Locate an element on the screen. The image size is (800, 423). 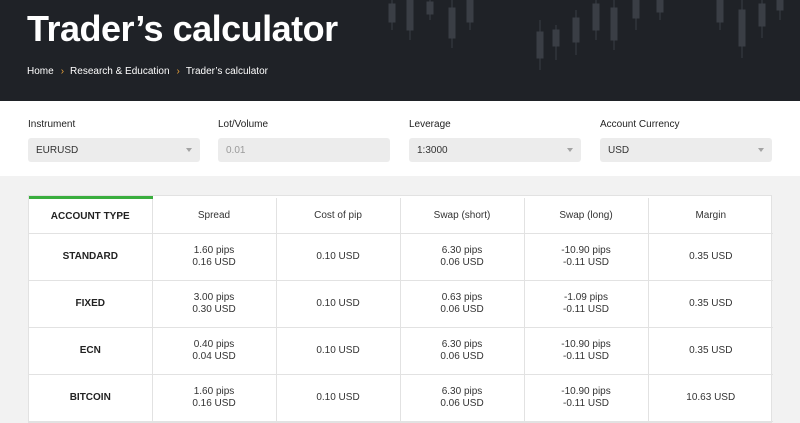
swap-short-cell: 0.63 pips 0.06 USD is located at coordinates (461, 304).